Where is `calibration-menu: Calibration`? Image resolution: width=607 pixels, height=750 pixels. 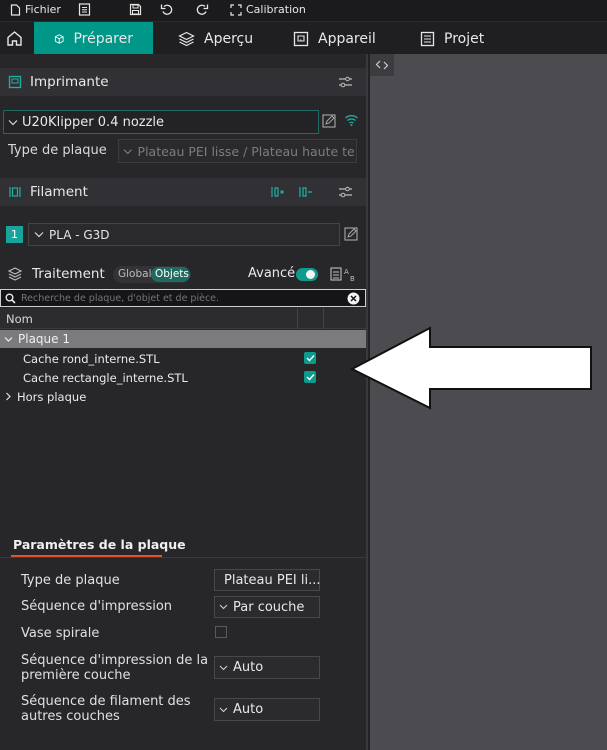
calibration-menu: Calibration is located at coordinates (268, 9).